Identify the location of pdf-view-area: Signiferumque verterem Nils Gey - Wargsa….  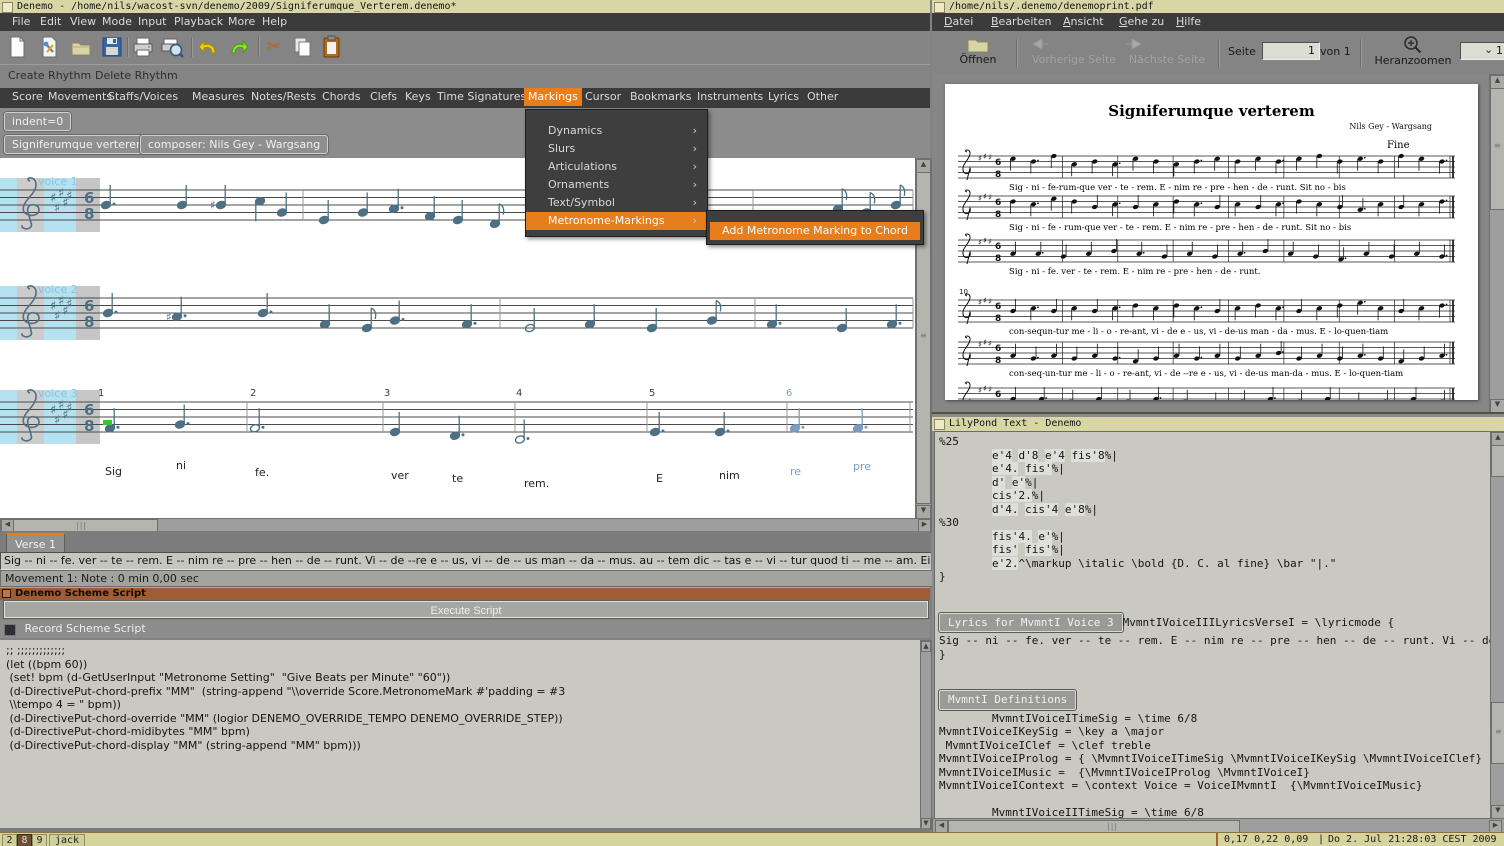
(1210, 243).